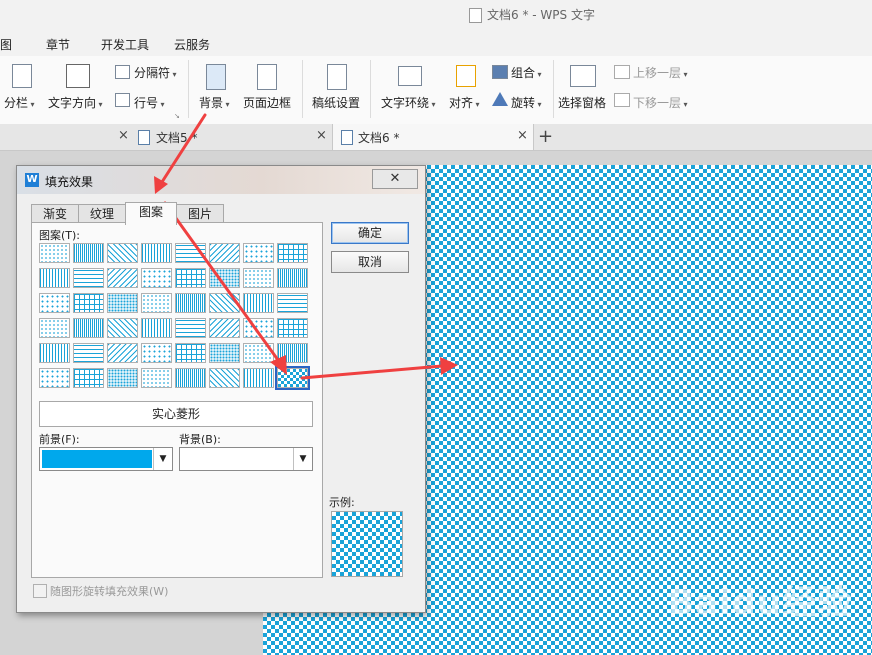 The width and height of the screenshot is (872, 655). Describe the element at coordinates (760, 603) in the screenshot. I see `baidu-watermark: Baidu经验` at that location.